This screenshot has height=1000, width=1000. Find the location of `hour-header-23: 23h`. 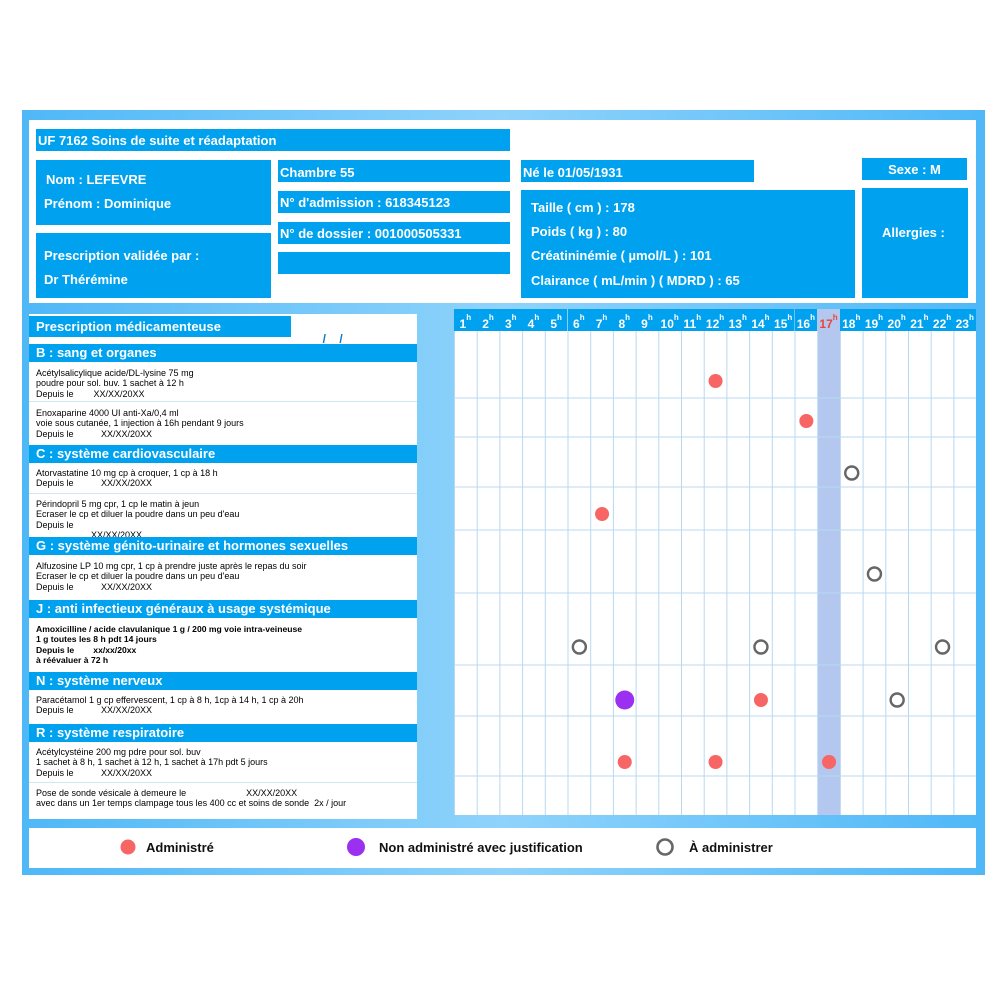

hour-header-23: 23h is located at coordinates (965, 320).